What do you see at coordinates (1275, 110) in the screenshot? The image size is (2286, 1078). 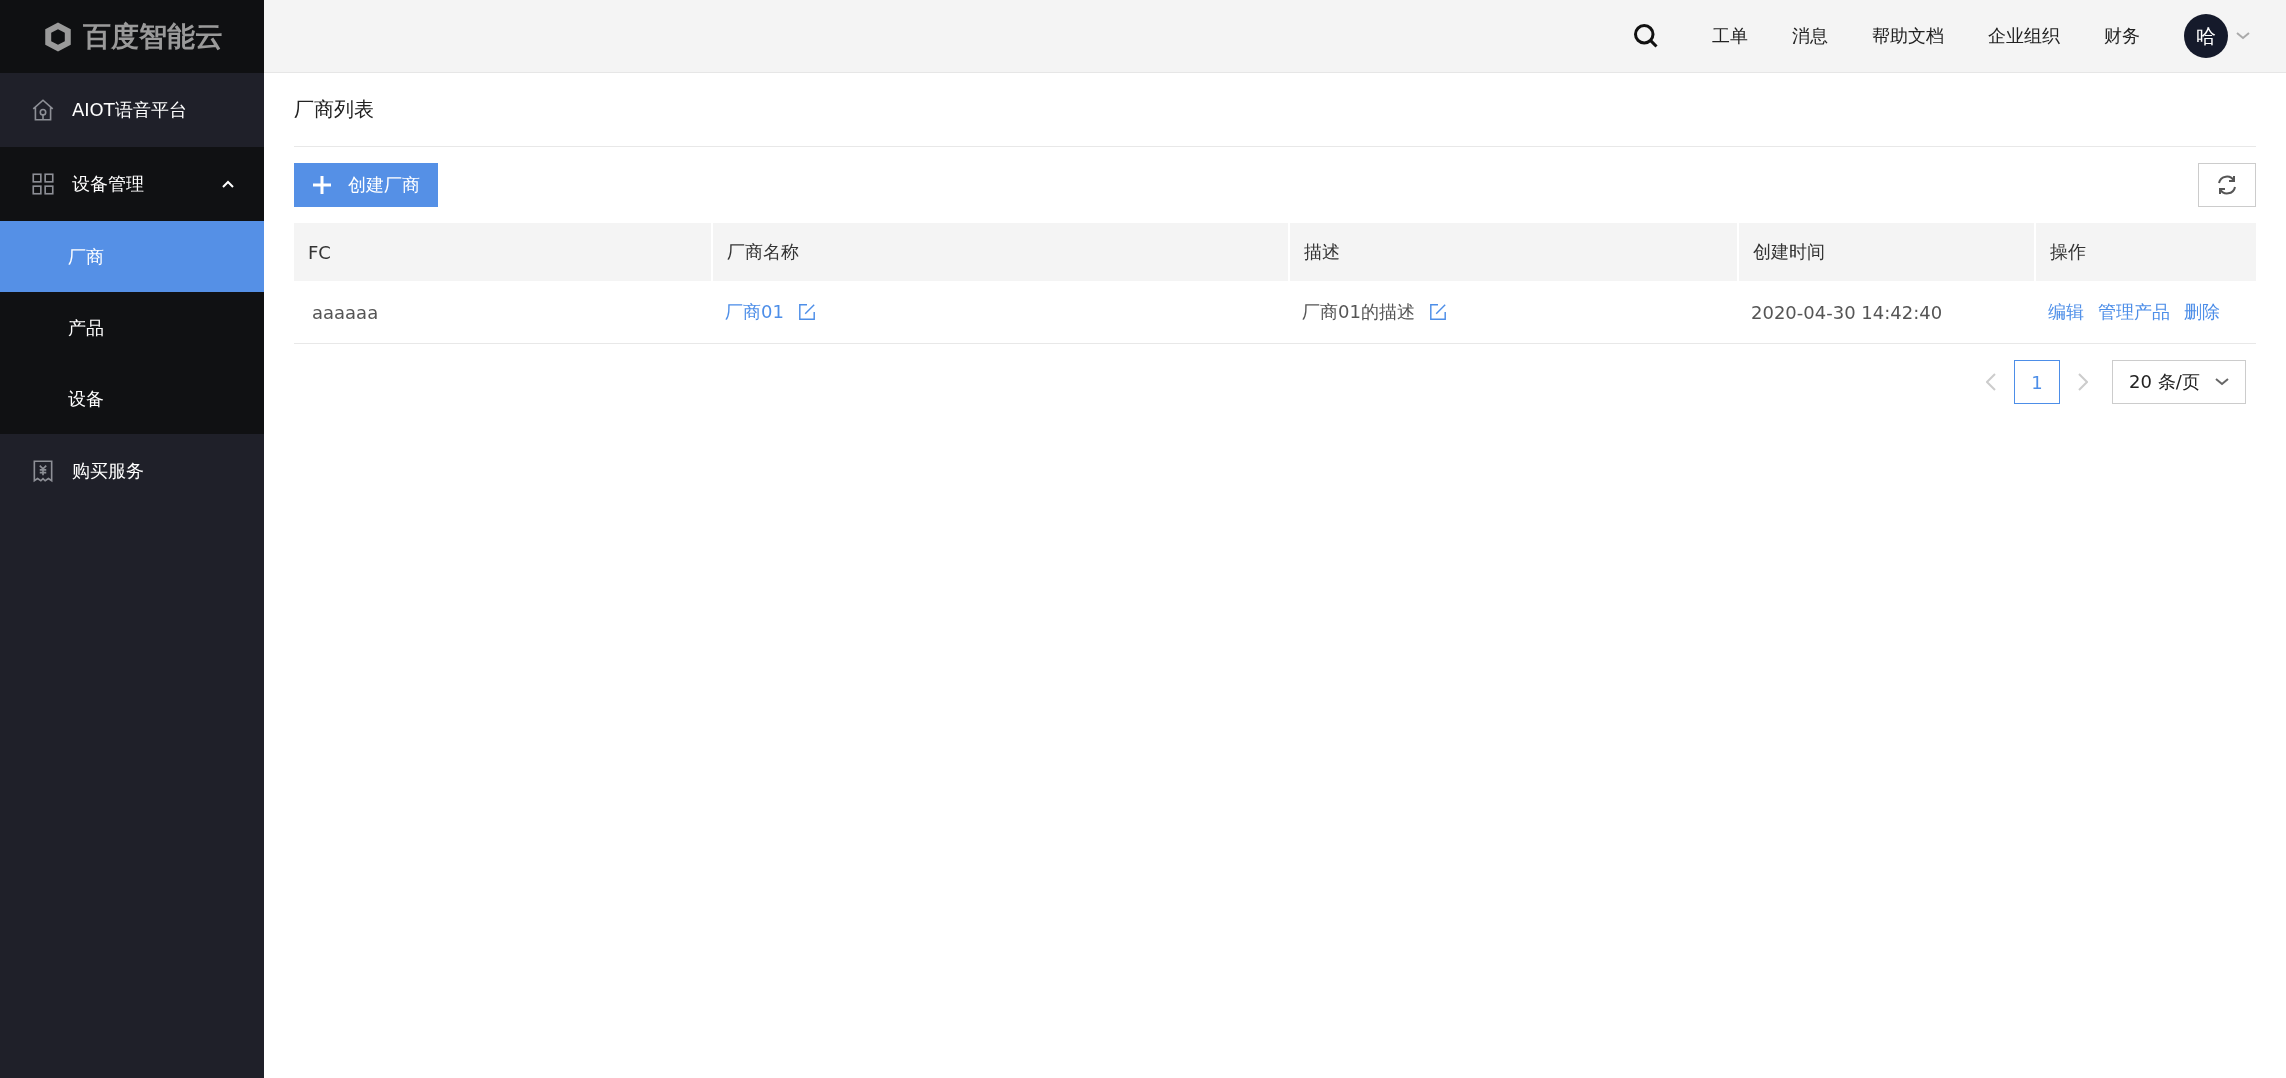 I see `page-title: 厂商列表` at bounding box center [1275, 110].